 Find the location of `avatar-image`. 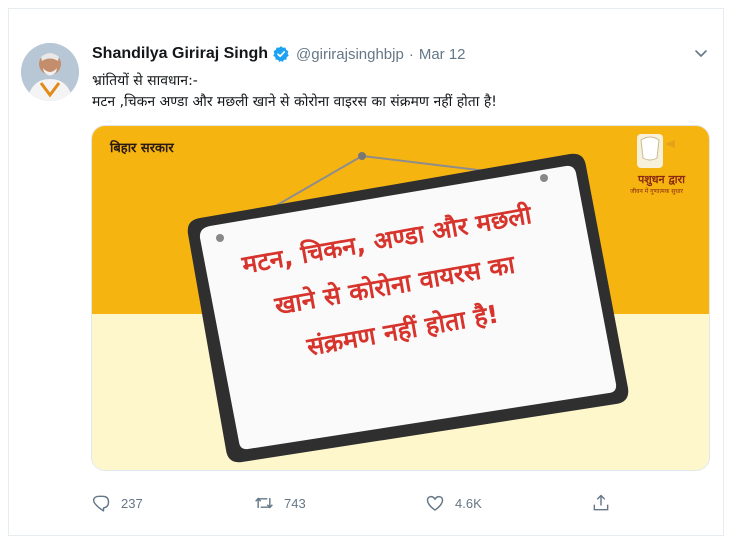

avatar-image is located at coordinates (50, 72).